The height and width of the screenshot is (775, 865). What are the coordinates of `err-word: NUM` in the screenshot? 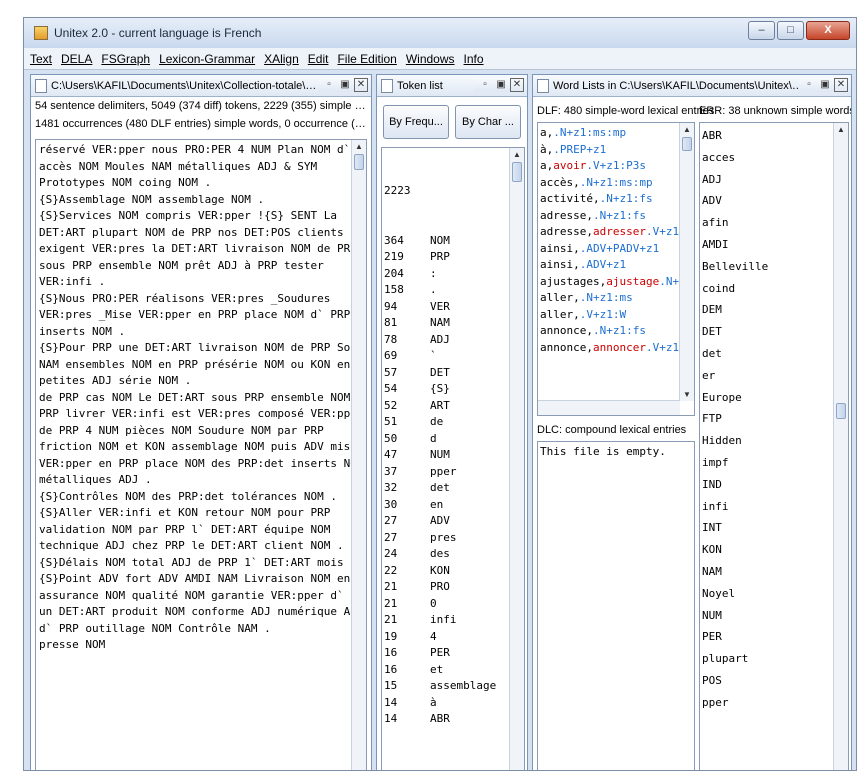 It's located at (767, 616).